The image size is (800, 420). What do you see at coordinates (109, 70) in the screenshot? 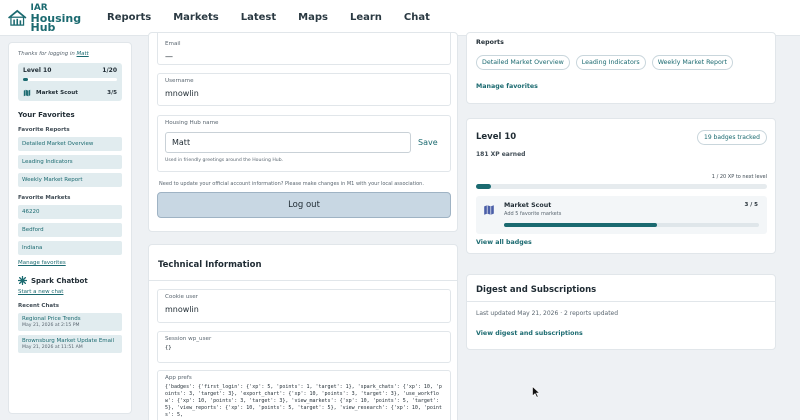
I see `sidebar-level-progress-text: 1/20` at bounding box center [109, 70].